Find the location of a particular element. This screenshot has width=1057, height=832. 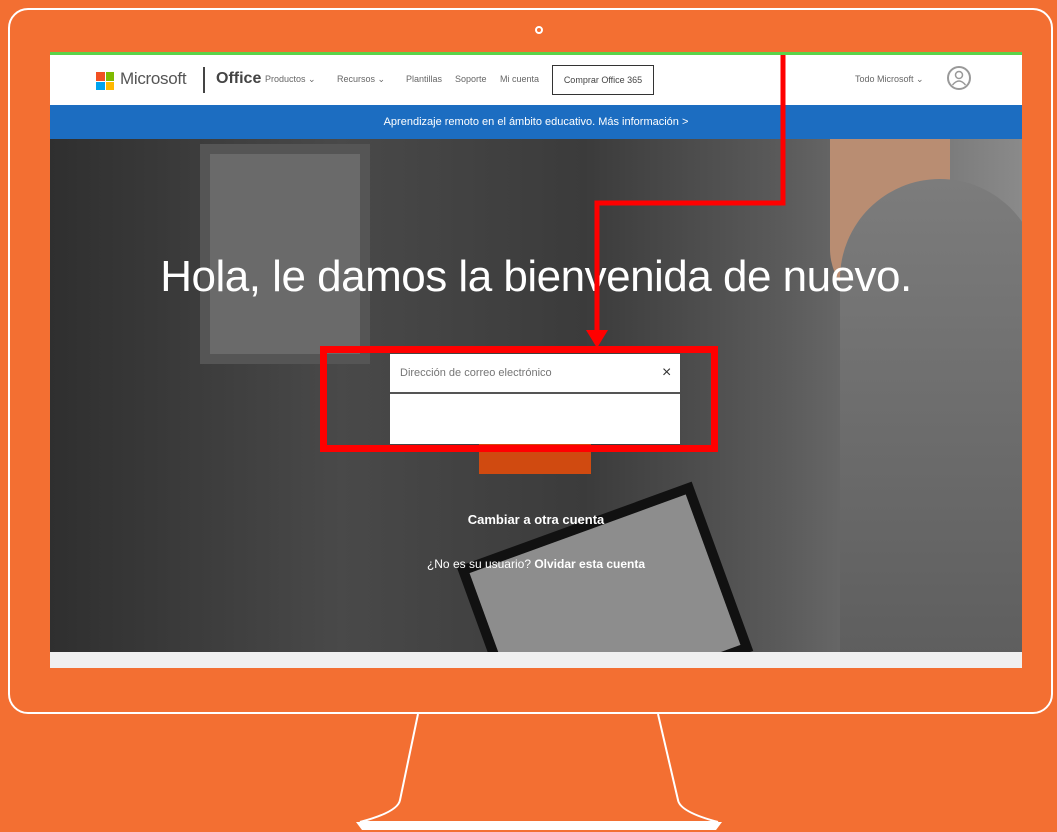

arrow-icon is located at coordinates (686, 201).